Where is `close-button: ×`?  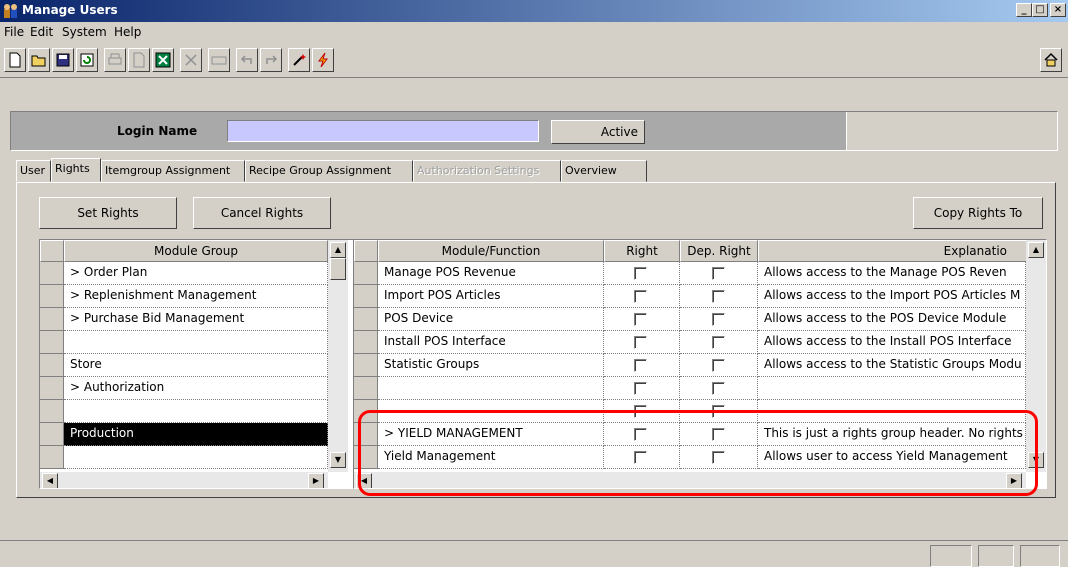
close-button: × is located at coordinates (1058, 10).